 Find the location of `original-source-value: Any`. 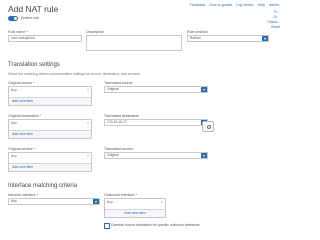

original-source-value: Any is located at coordinates (14, 90).